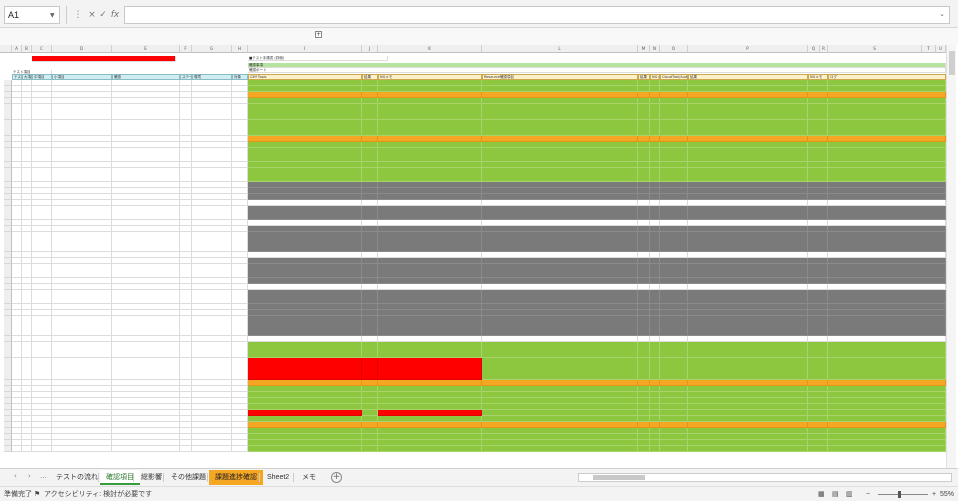 This screenshot has width=958, height=502. I want to click on column-header-c: C, so click(42, 49).